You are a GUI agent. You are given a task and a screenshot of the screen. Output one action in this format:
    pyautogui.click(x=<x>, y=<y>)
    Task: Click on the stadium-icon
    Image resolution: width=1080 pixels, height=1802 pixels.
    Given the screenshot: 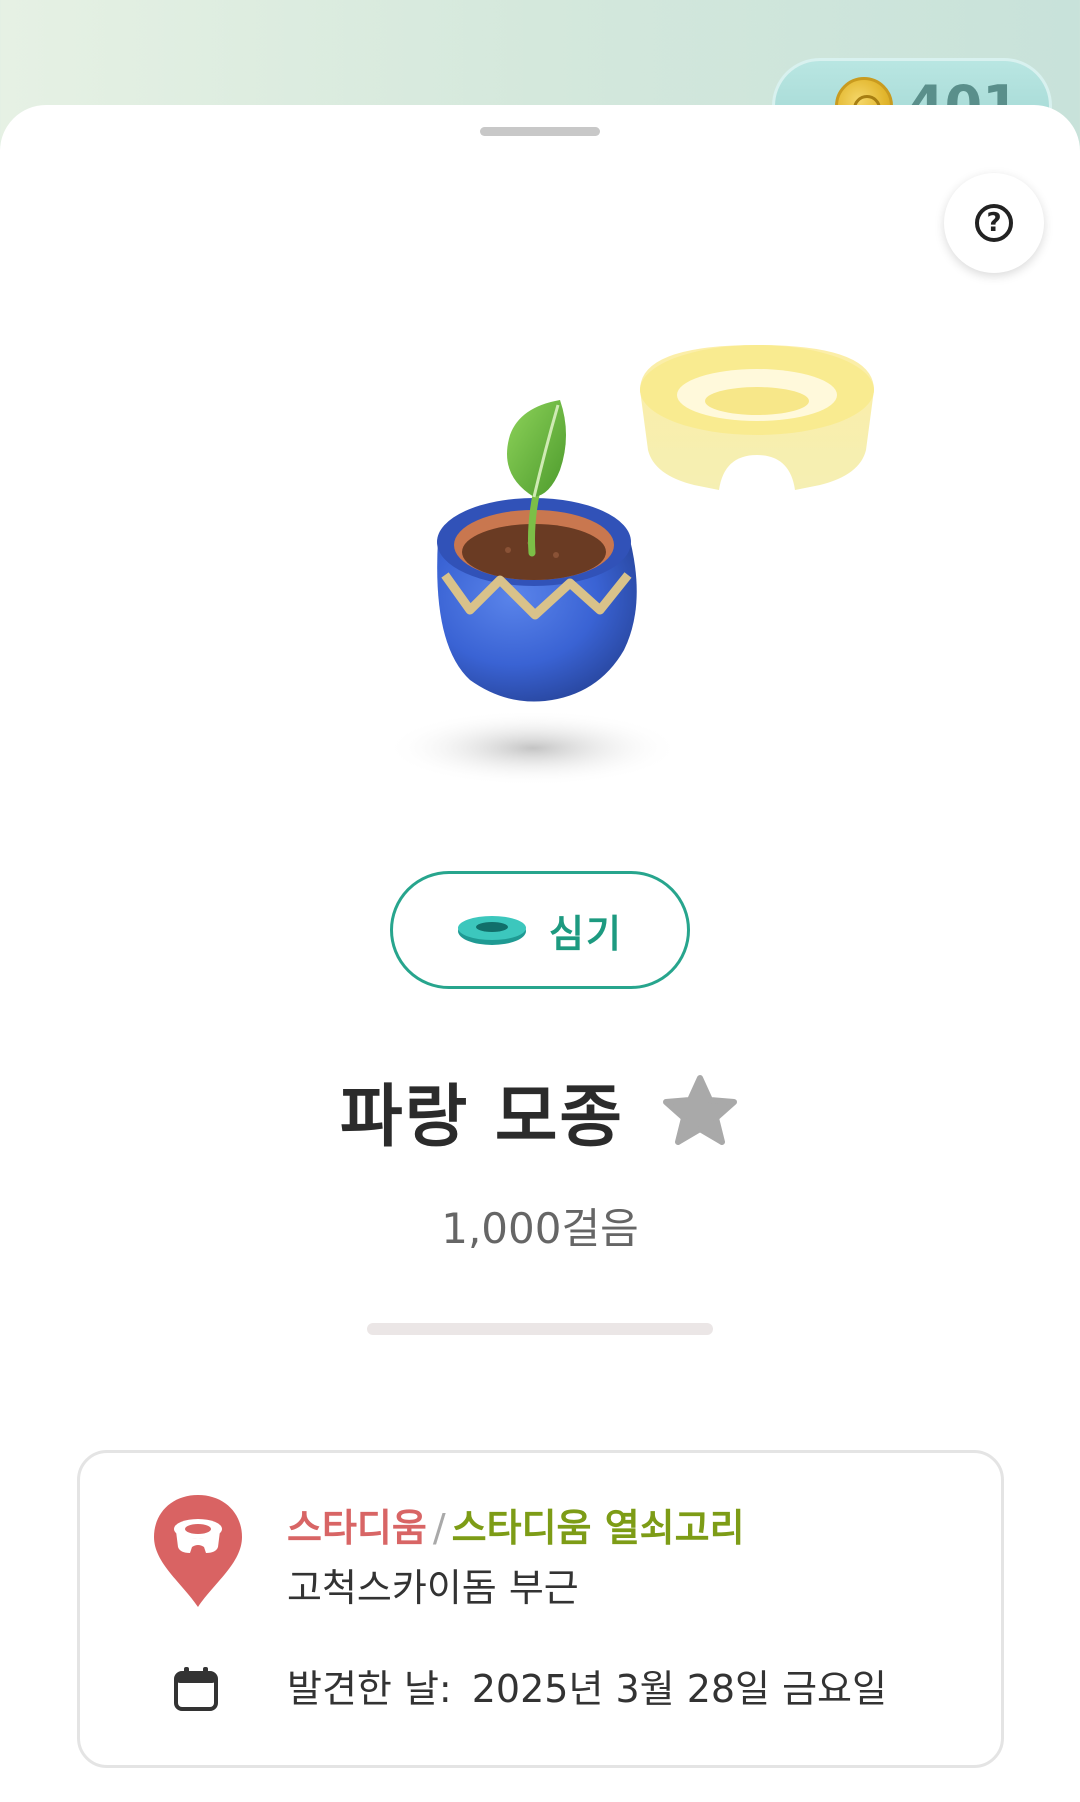 What is the action you would take?
    pyautogui.click(x=757, y=417)
    